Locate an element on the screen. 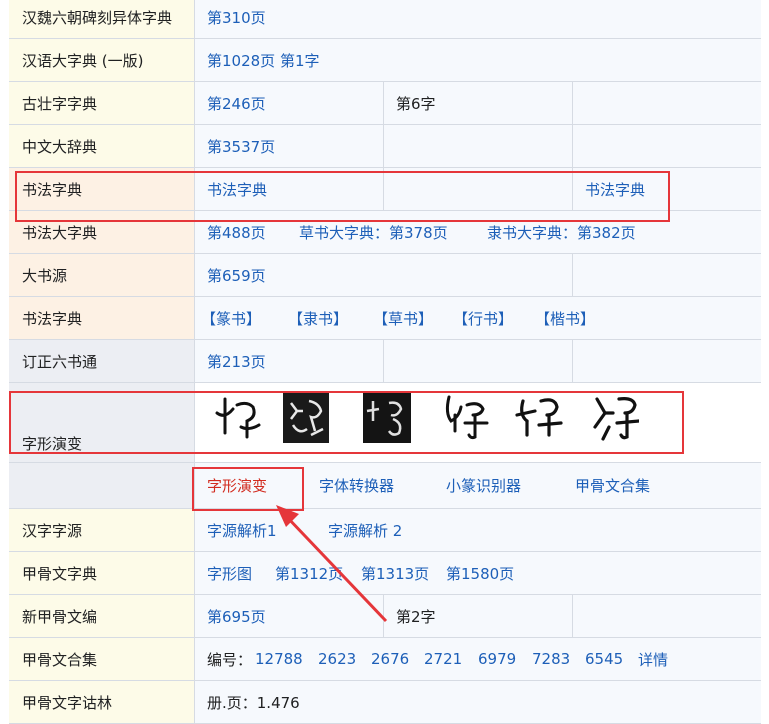 This screenshot has height=724, width=769. table-row: 甲骨文字诂林 册.页：1.476 is located at coordinates (385, 702).